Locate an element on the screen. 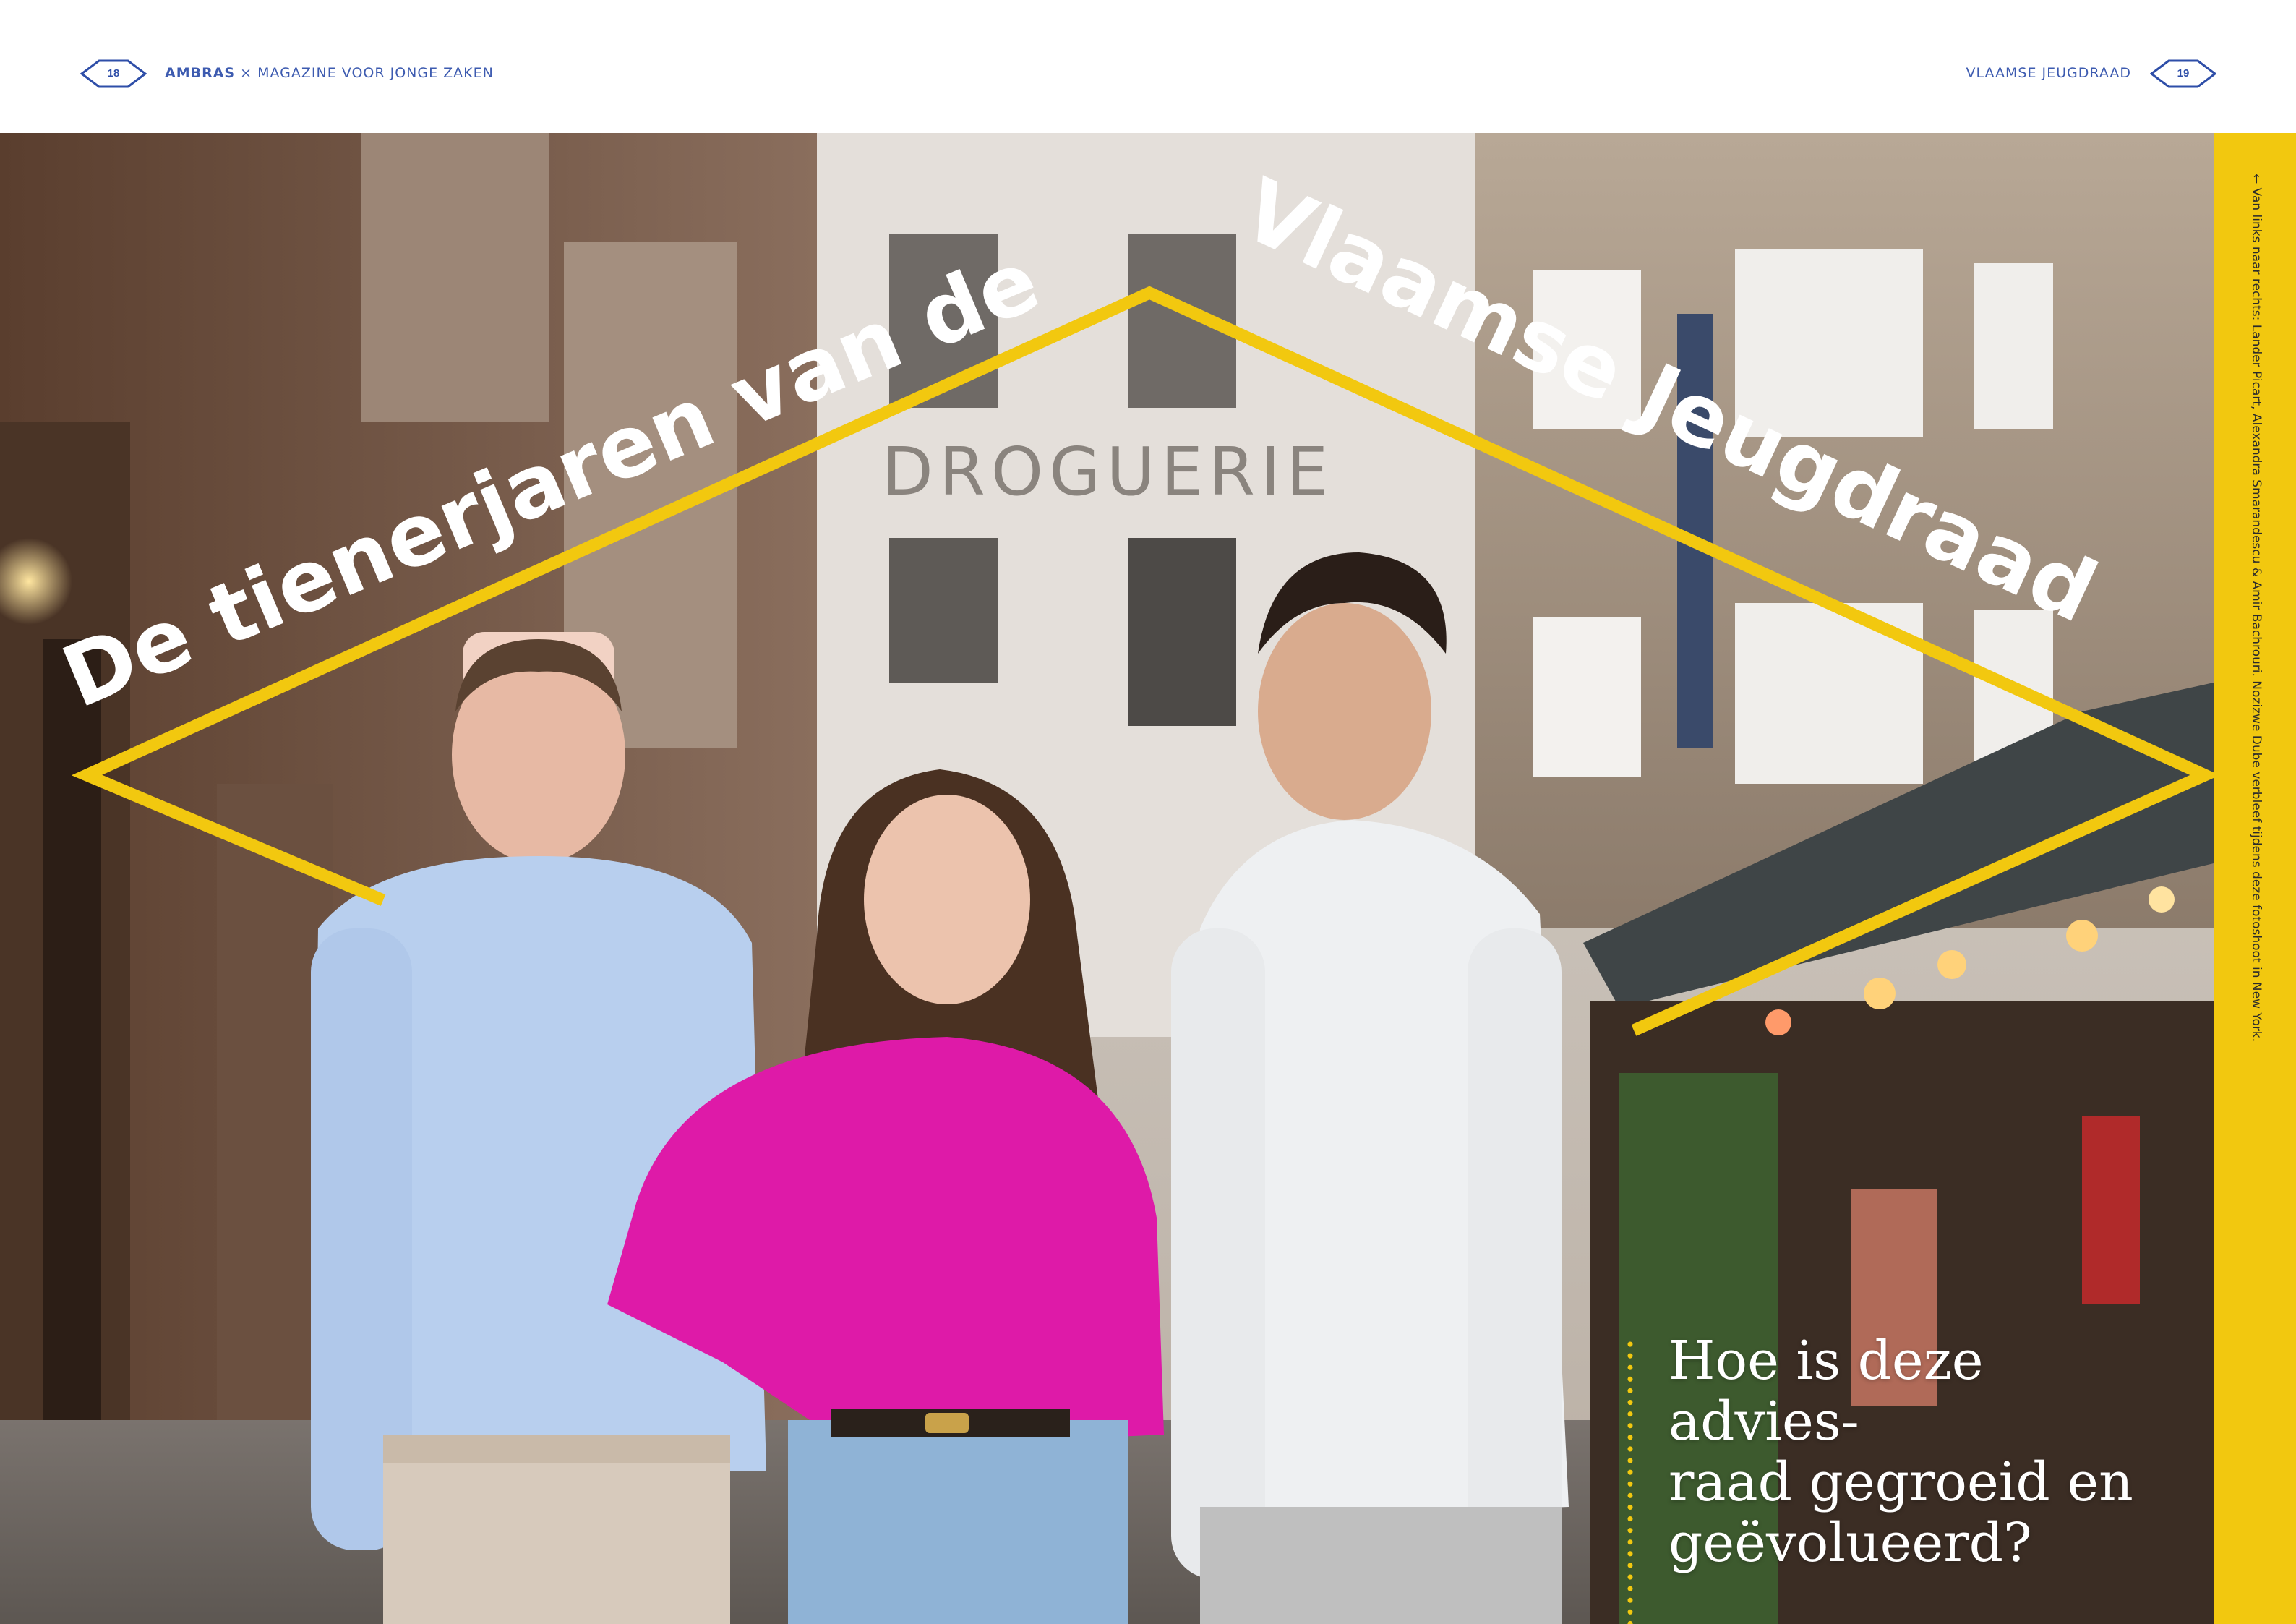 This screenshot has width=2296, height=1624. title-right-text: Vlaamse Jeugdraad is located at coordinates (1669, 400).